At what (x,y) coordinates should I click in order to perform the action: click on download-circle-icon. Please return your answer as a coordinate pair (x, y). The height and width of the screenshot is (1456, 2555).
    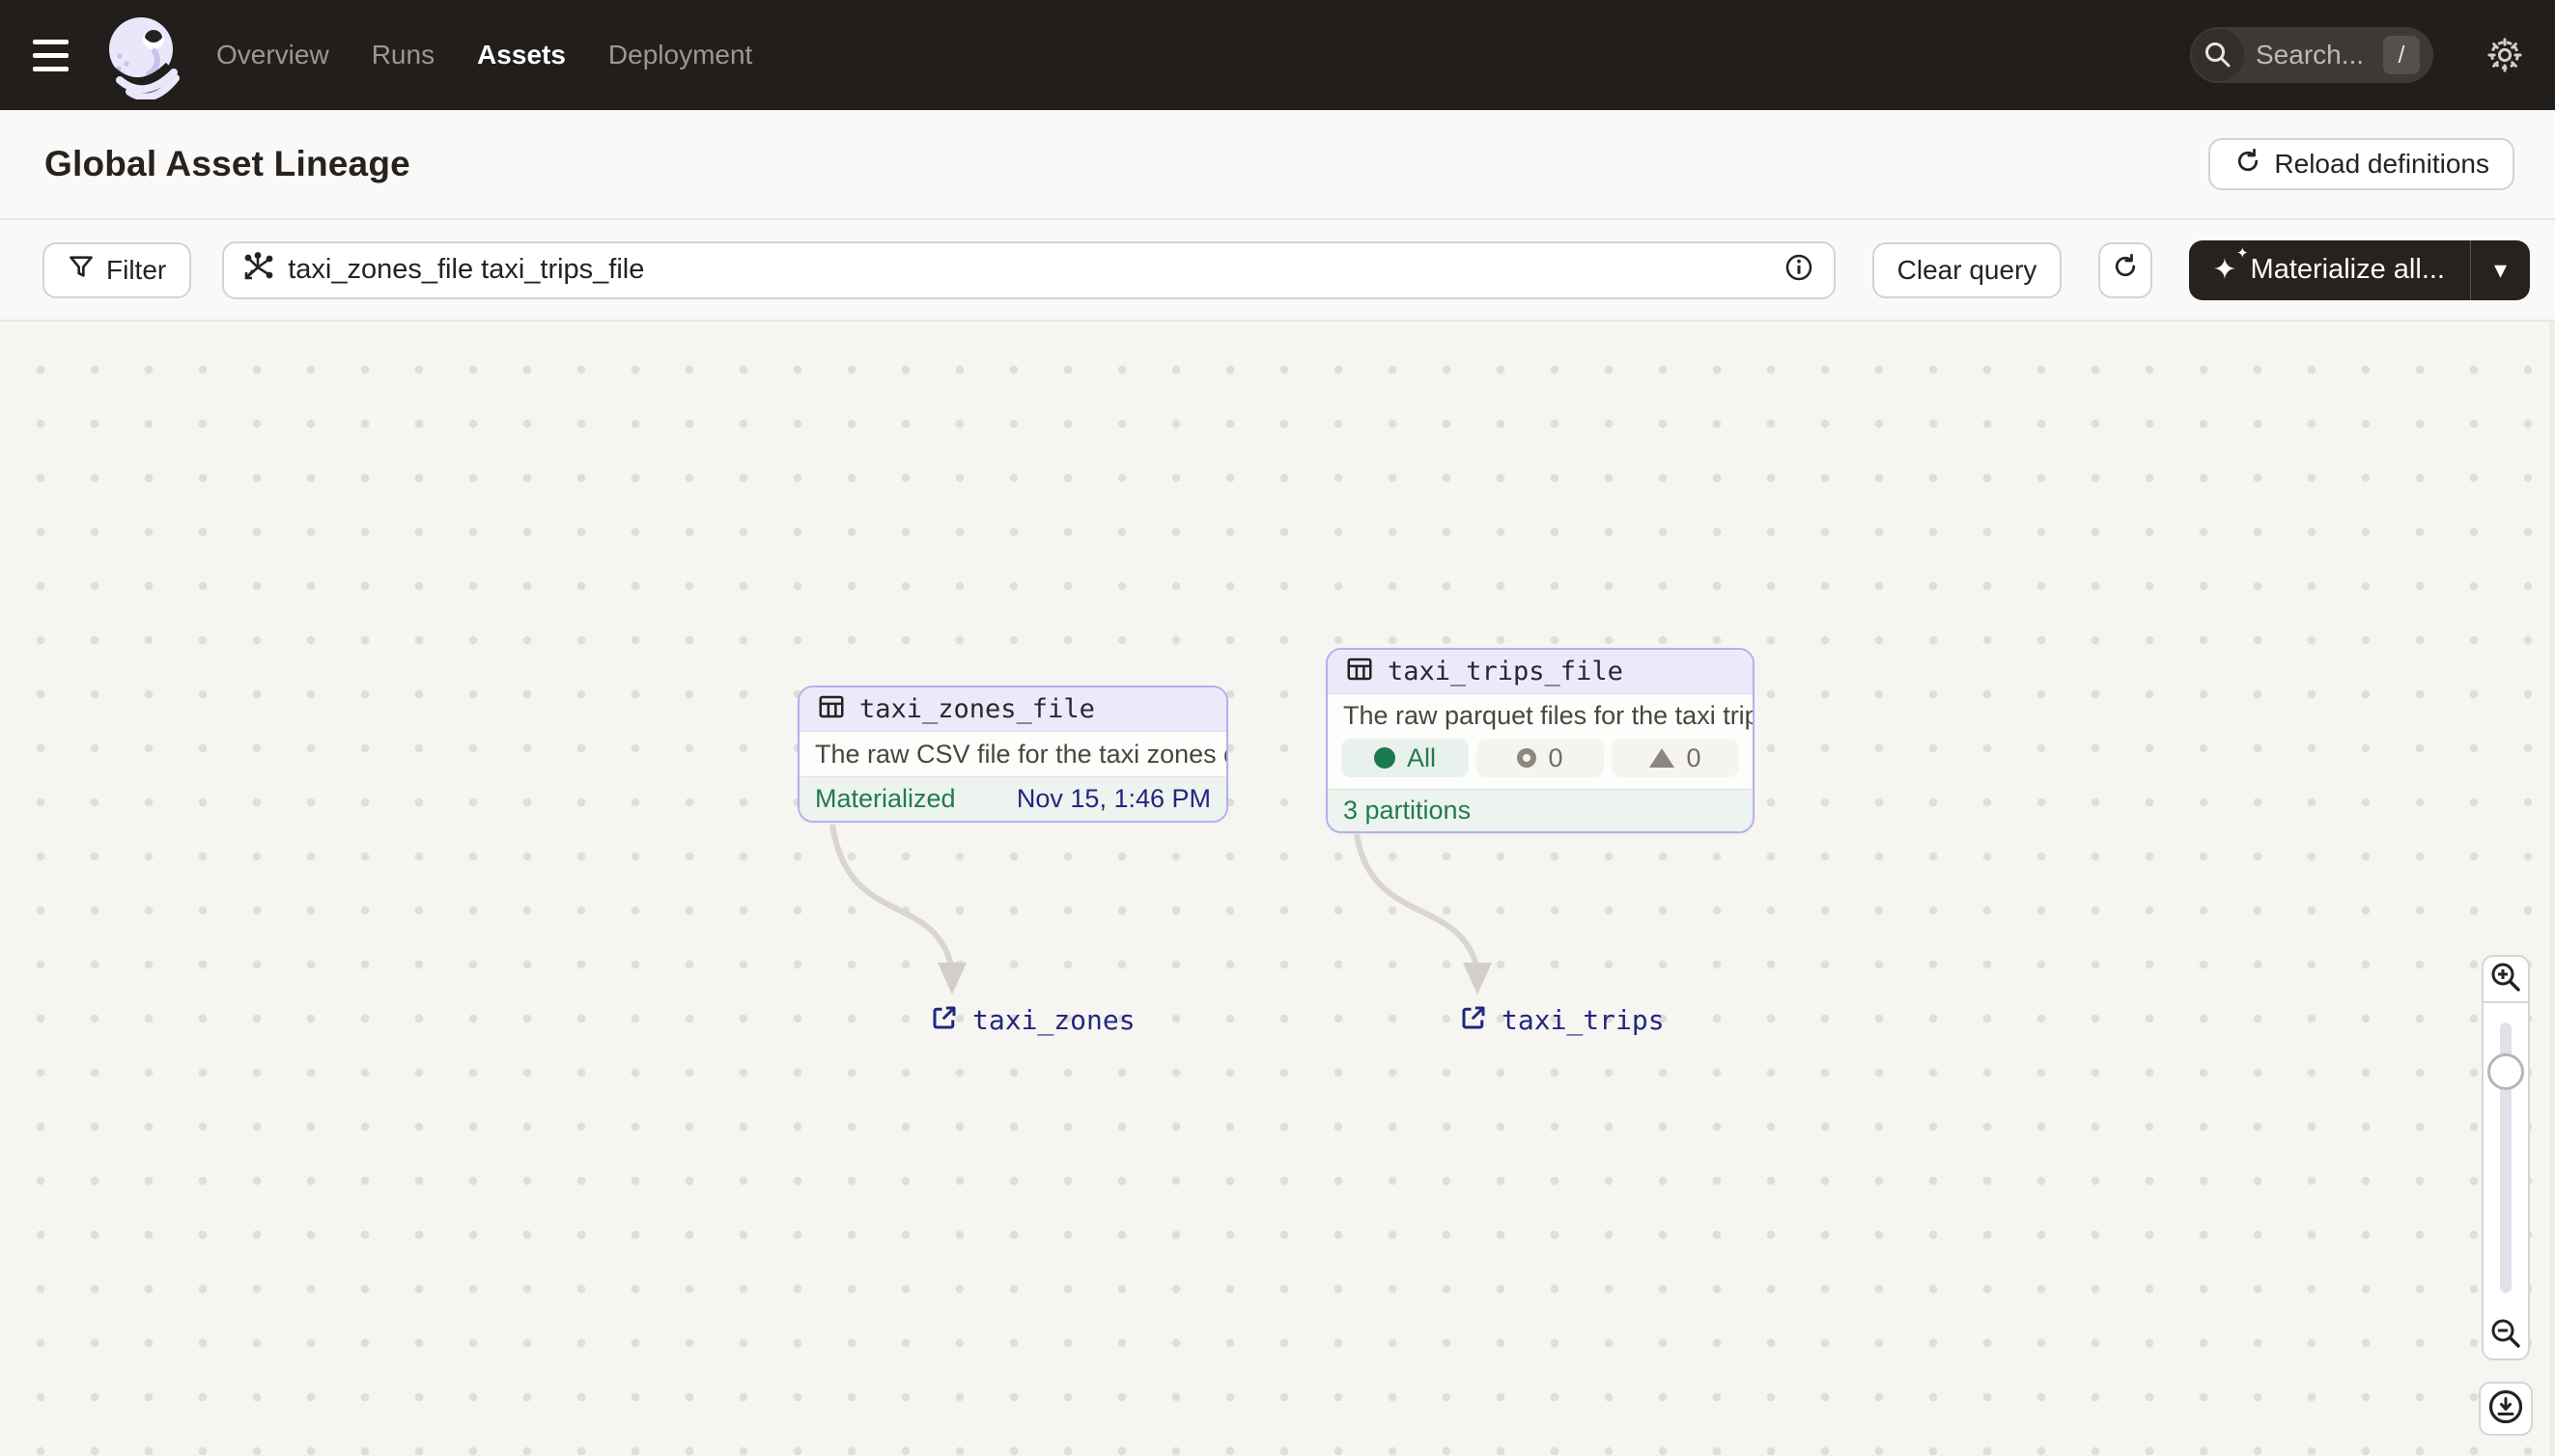
    Looking at the image, I should click on (2505, 1409).